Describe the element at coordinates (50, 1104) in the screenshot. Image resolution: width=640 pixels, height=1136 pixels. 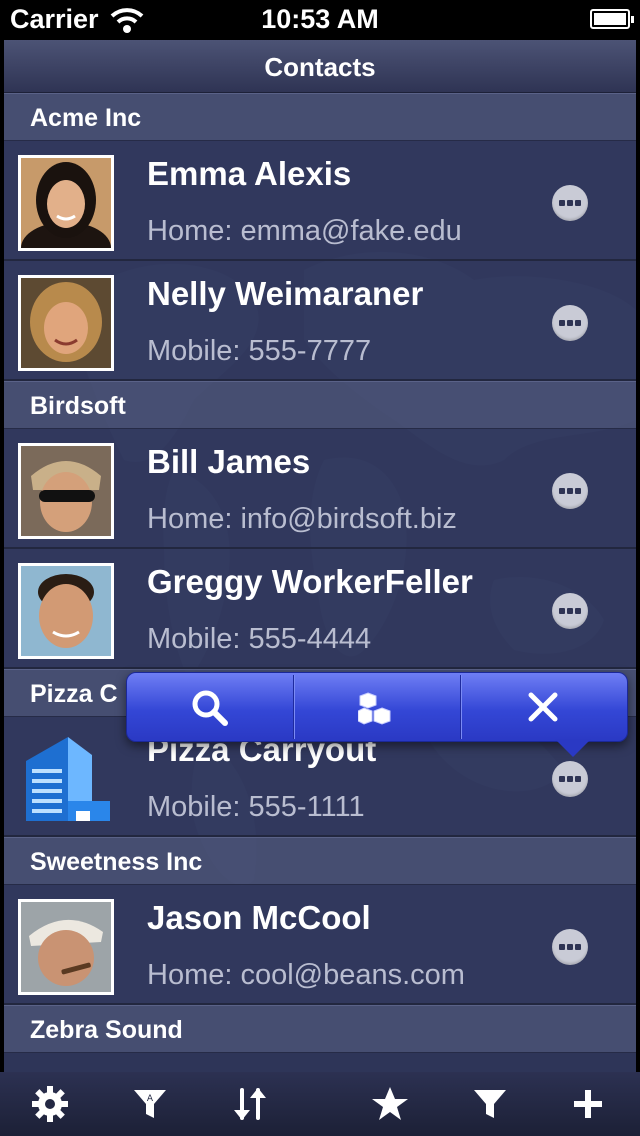
I see `gear-icon` at that location.